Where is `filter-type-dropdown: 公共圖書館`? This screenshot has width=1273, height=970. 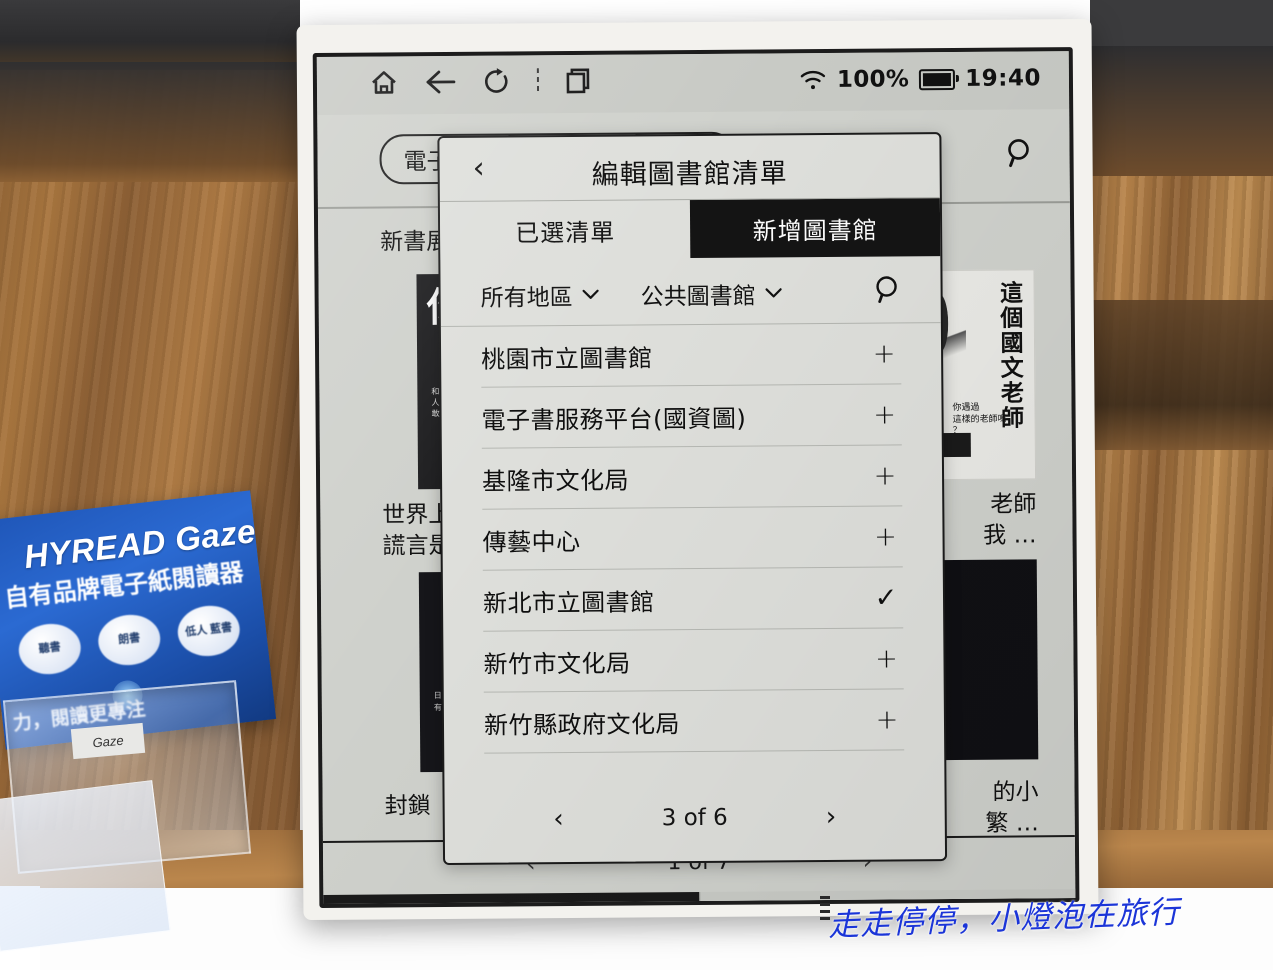
filter-type-dropdown: 公共圖書館 is located at coordinates (711, 293).